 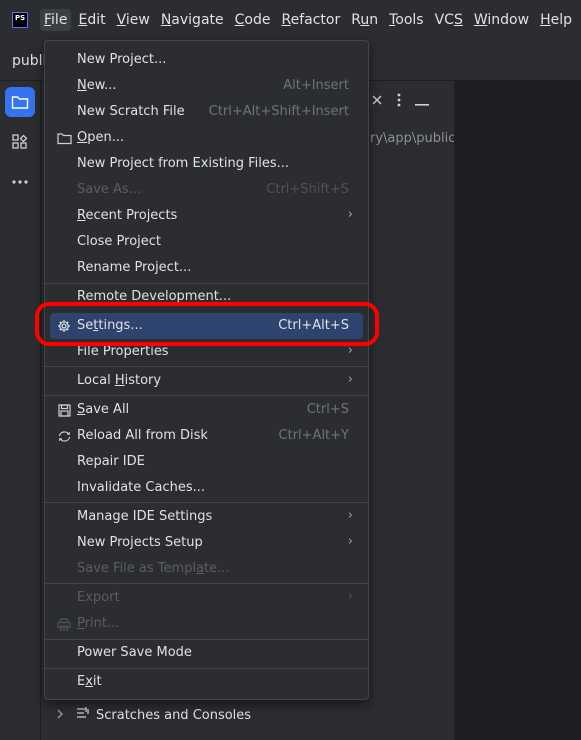 What do you see at coordinates (206, 517) in the screenshot?
I see `menu-item-manage-ide-settings: Manage IDE Settings ›` at bounding box center [206, 517].